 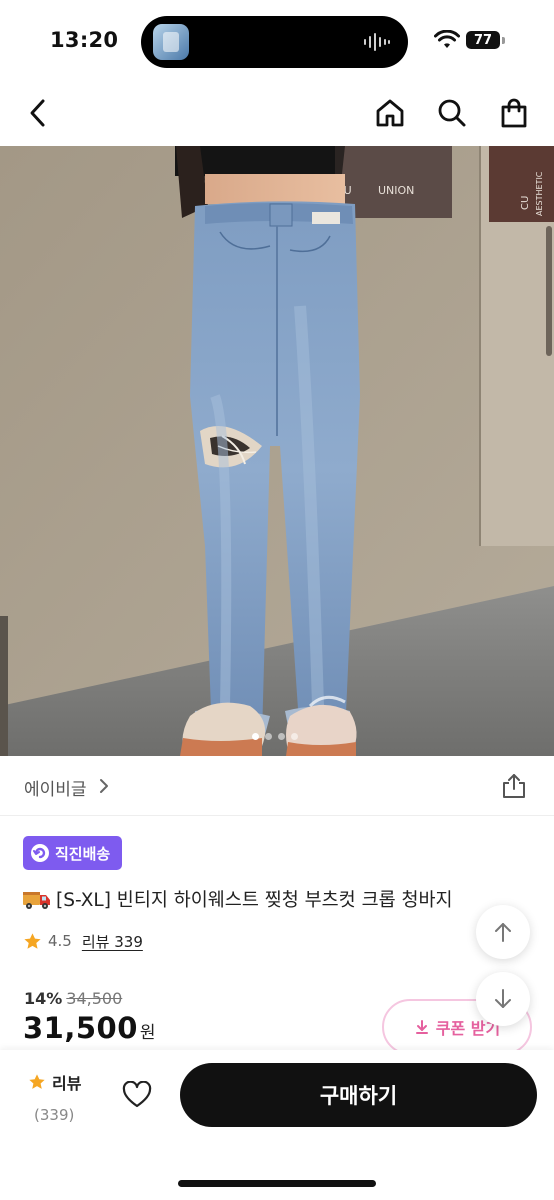 I want to click on dynamic-island, so click(x=274, y=42).